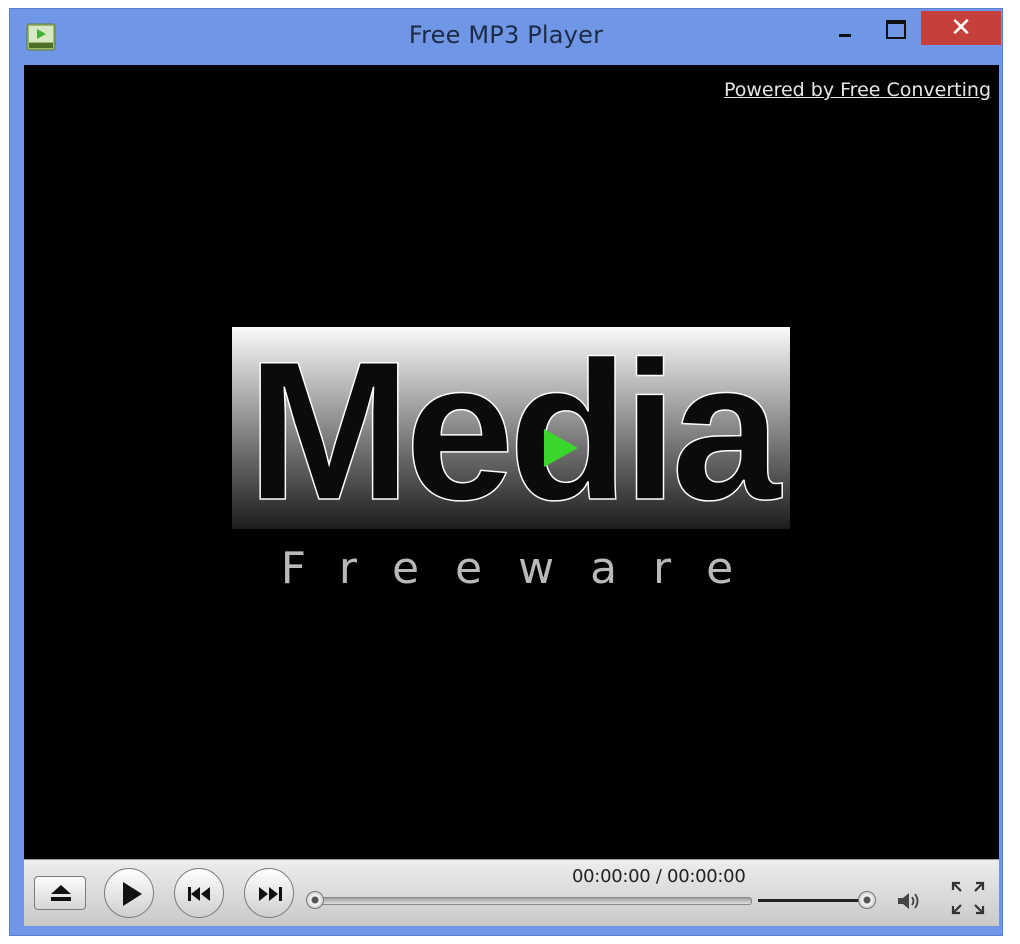  I want to click on next-button, so click(269, 893).